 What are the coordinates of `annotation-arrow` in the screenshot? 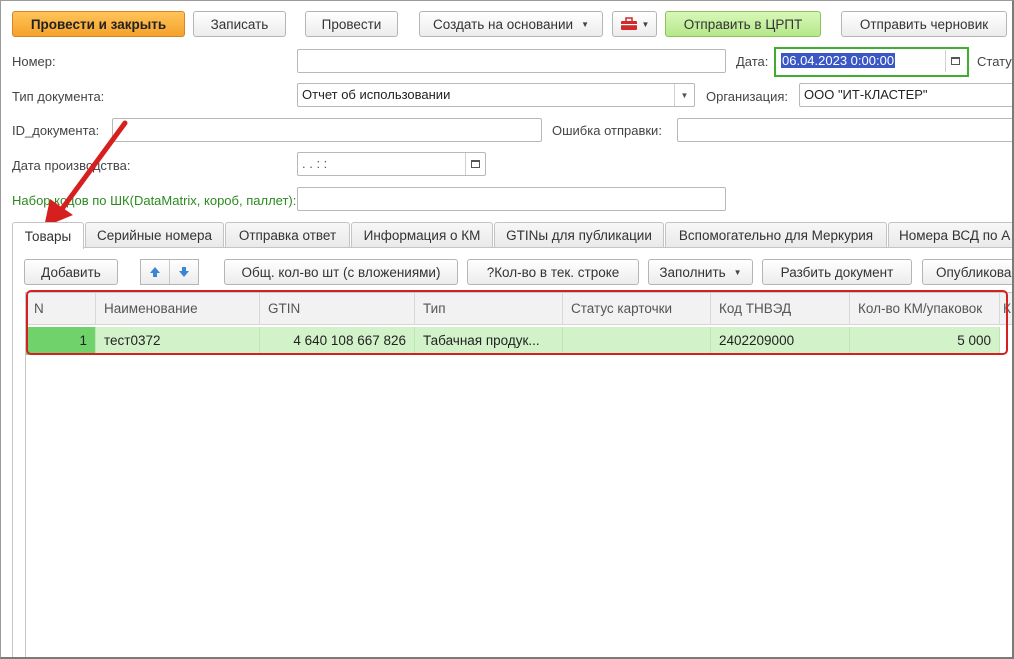 It's located at (86, 173).